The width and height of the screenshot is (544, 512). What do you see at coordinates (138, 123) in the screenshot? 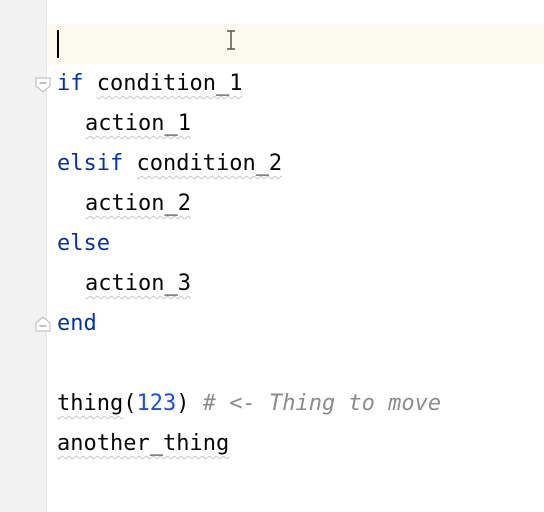
I see `identifier-action-1: action_1` at bounding box center [138, 123].